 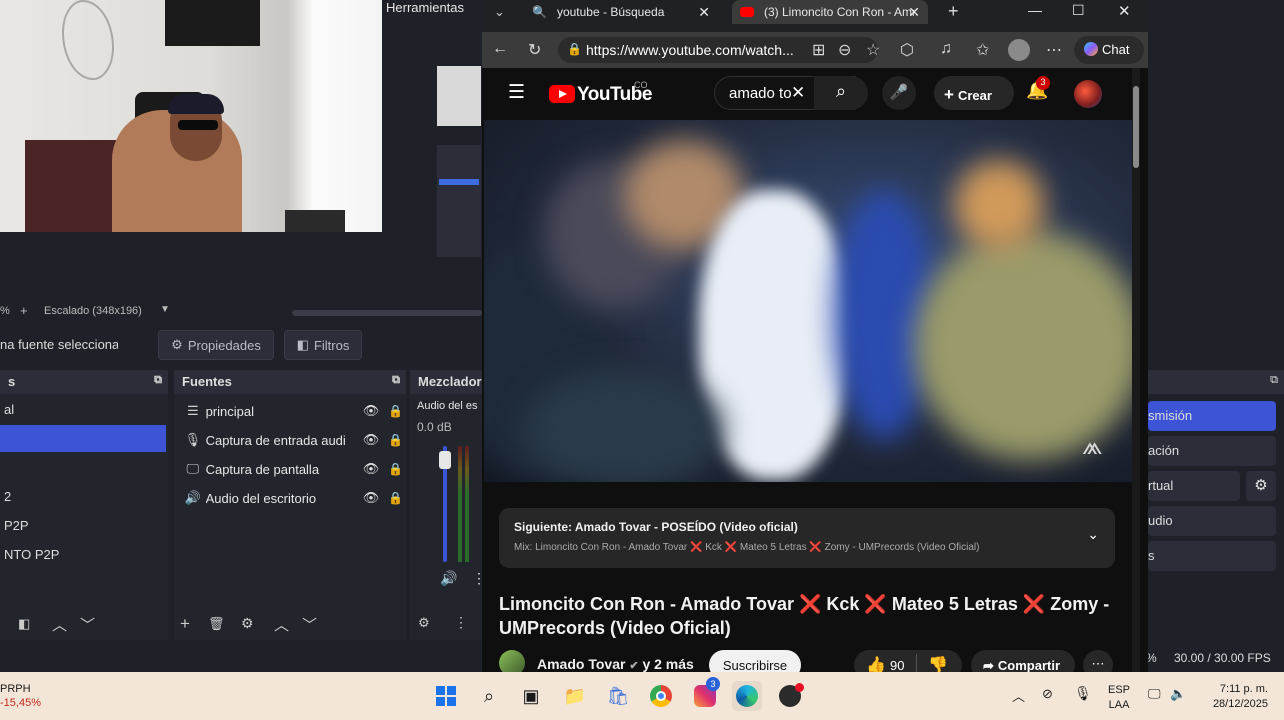 I want to click on source-item-desktop-audio: 🔊 Audio del escritorio 👁 🔒, so click(x=290, y=498).